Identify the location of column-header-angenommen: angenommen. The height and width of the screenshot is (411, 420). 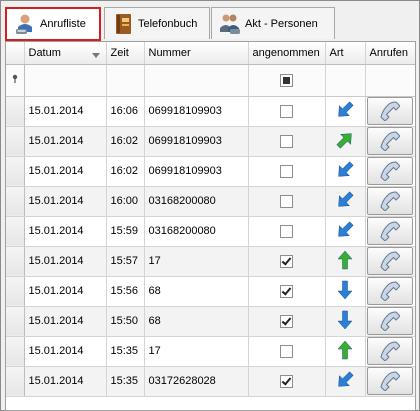
(287, 53).